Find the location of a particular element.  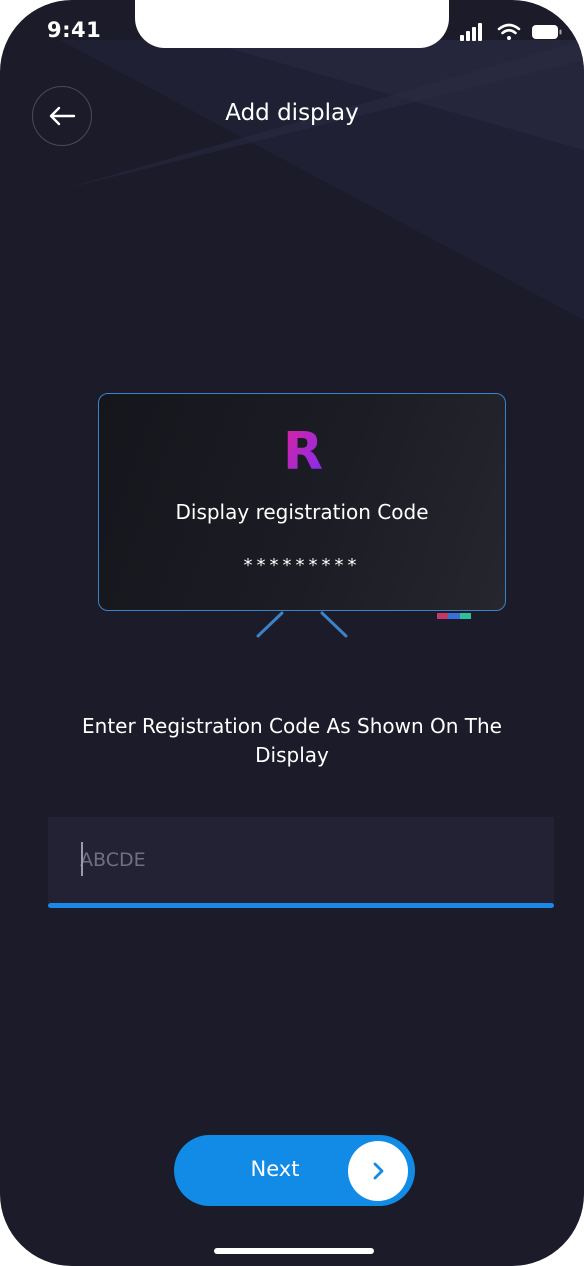

display-indicator-lights is located at coordinates (454, 616).